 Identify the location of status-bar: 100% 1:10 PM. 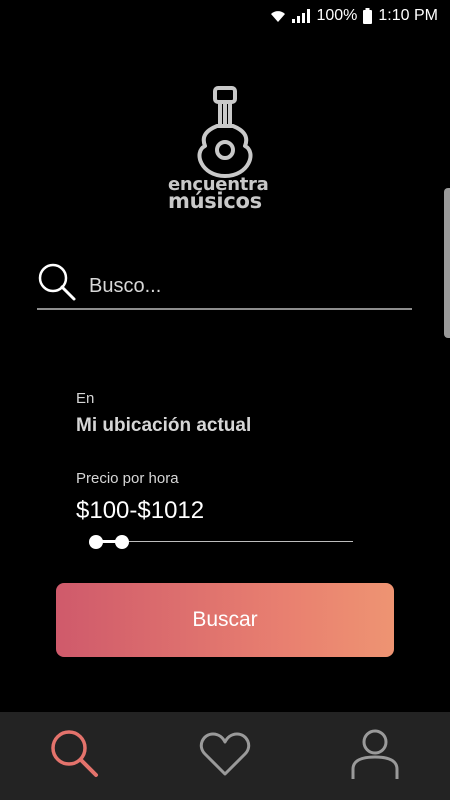
(225, 16).